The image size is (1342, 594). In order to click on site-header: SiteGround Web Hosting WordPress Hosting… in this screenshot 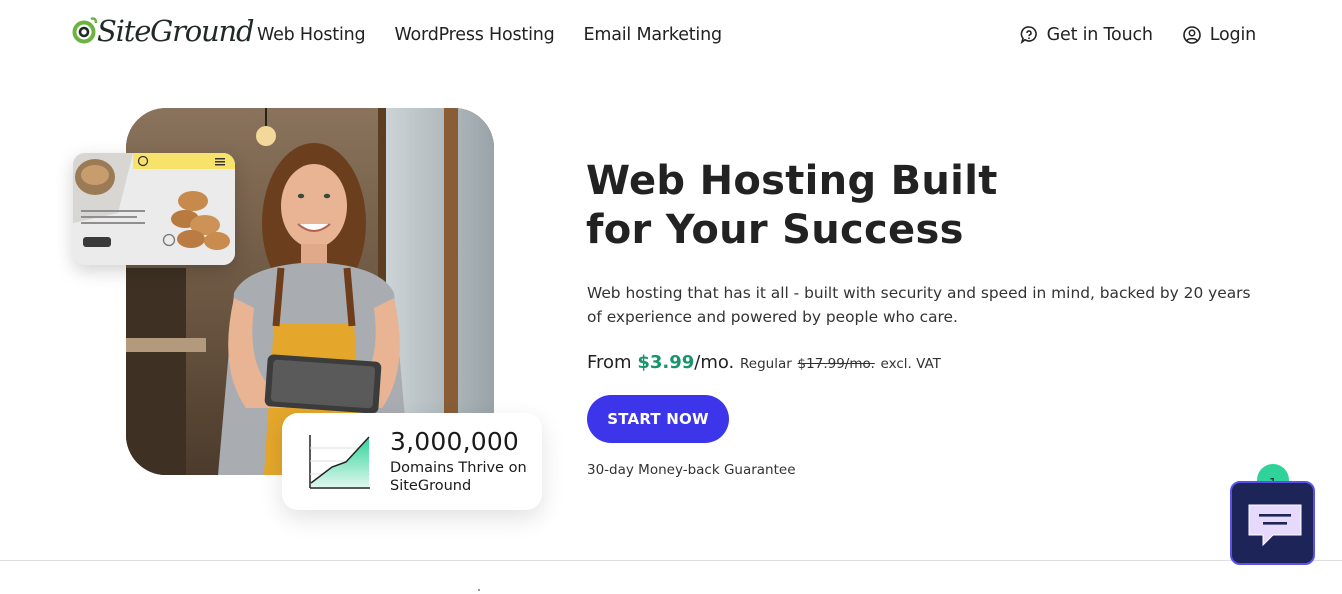, I will do `click(671, 38)`.